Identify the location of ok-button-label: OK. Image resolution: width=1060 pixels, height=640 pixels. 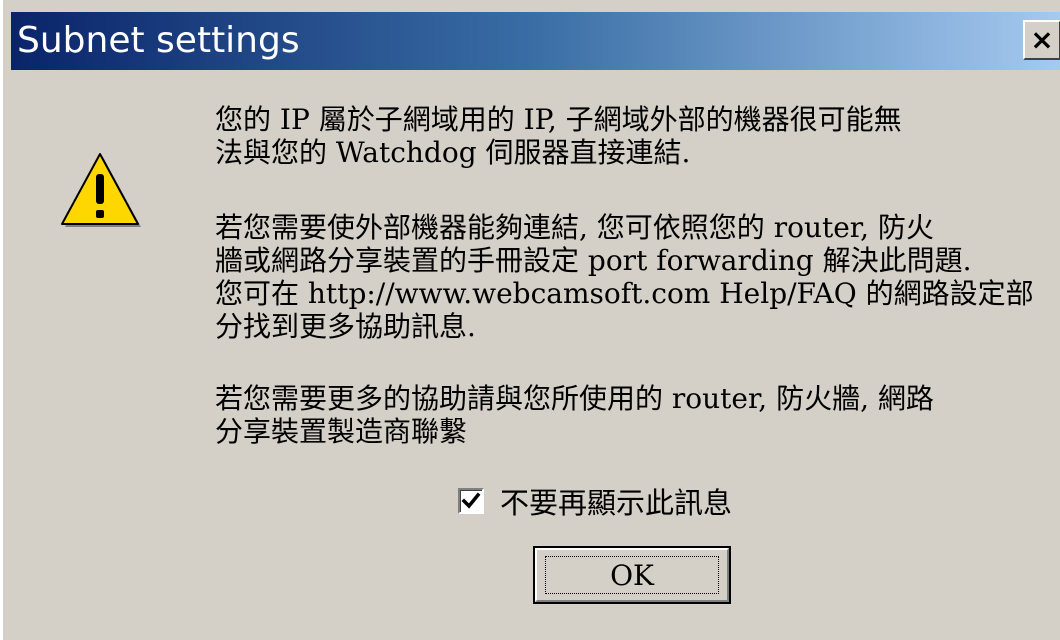
(632, 575).